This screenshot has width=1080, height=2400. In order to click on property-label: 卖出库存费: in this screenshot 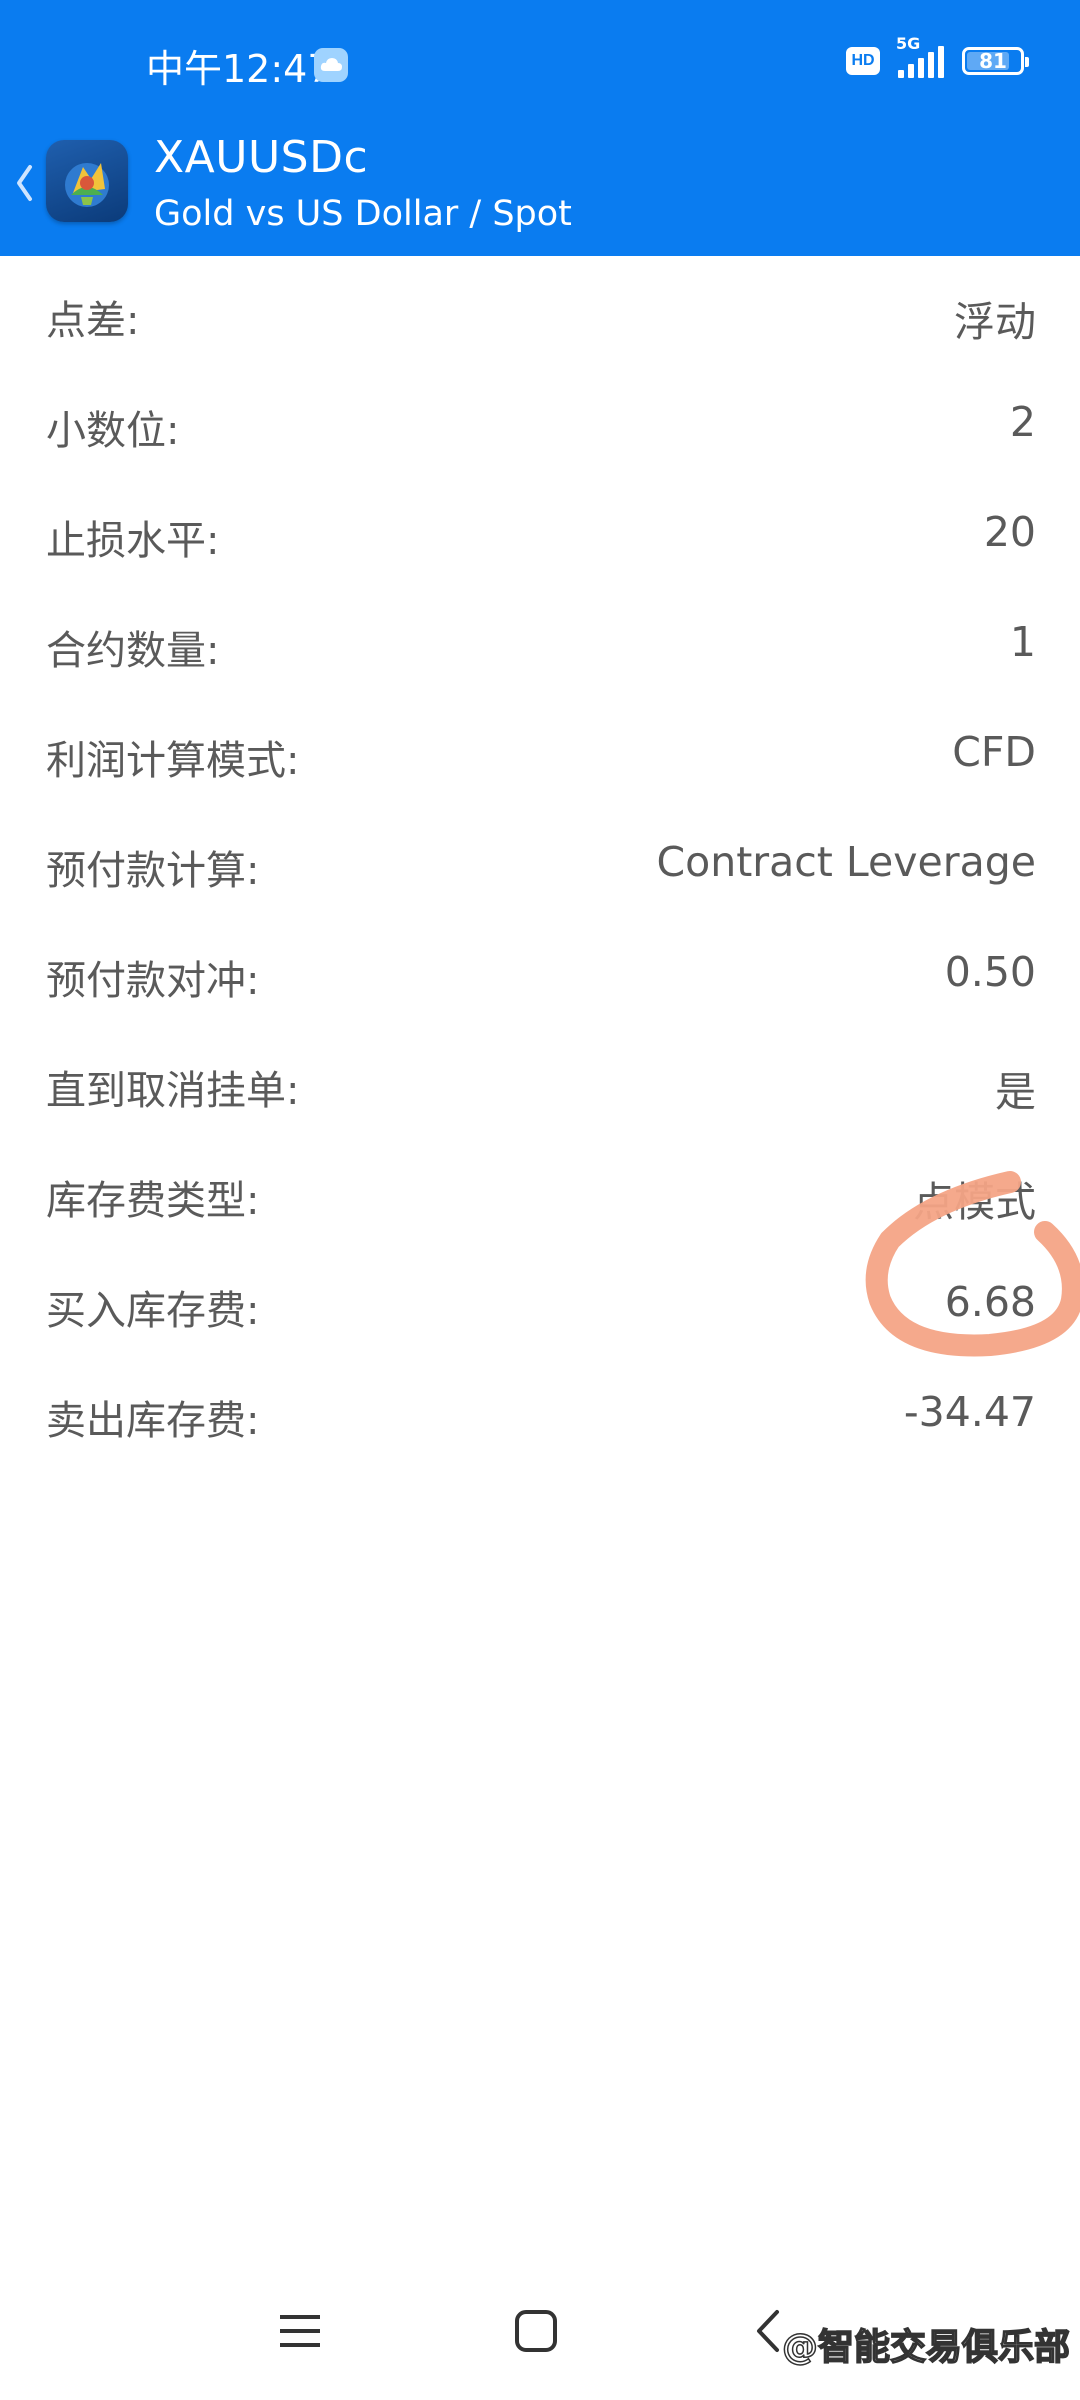, I will do `click(153, 1421)`.